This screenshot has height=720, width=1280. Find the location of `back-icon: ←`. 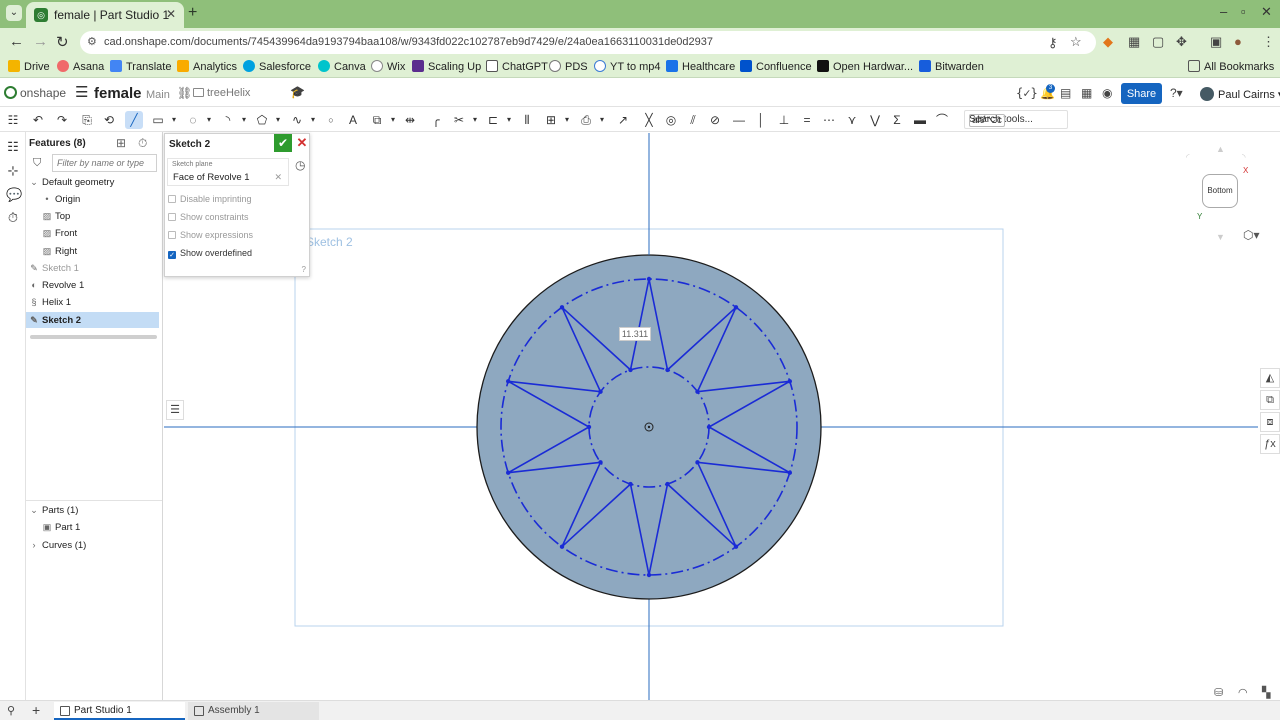

back-icon: ← is located at coordinates (16, 41).